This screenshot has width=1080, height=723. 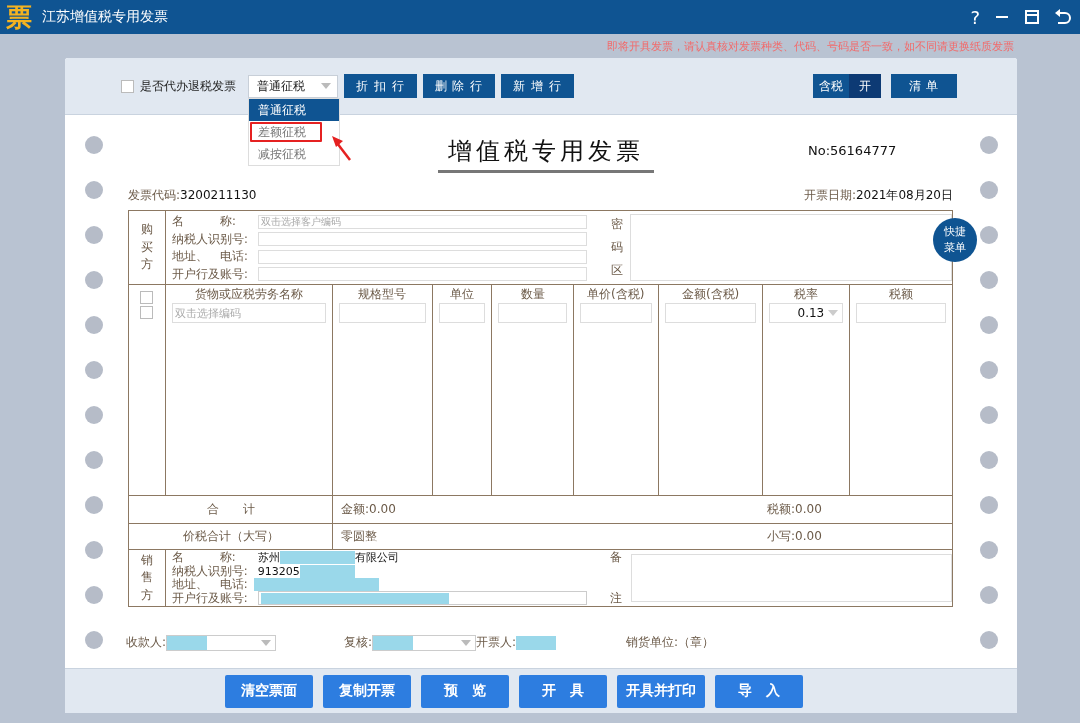 I want to click on notice-text: 即将开具发票，请认真核对发票种类、代码、号码是否一致，如不同请更换纸质发票, so click(x=810, y=46).